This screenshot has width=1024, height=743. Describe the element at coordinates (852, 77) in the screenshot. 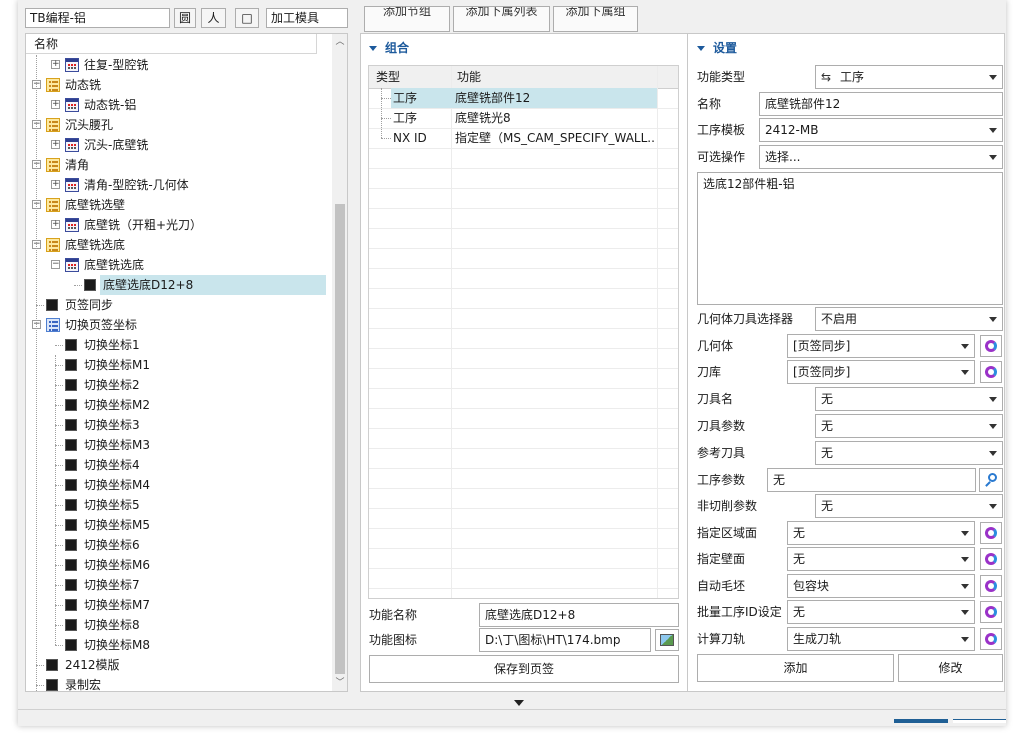

I see `func-type-value: 工序` at that location.